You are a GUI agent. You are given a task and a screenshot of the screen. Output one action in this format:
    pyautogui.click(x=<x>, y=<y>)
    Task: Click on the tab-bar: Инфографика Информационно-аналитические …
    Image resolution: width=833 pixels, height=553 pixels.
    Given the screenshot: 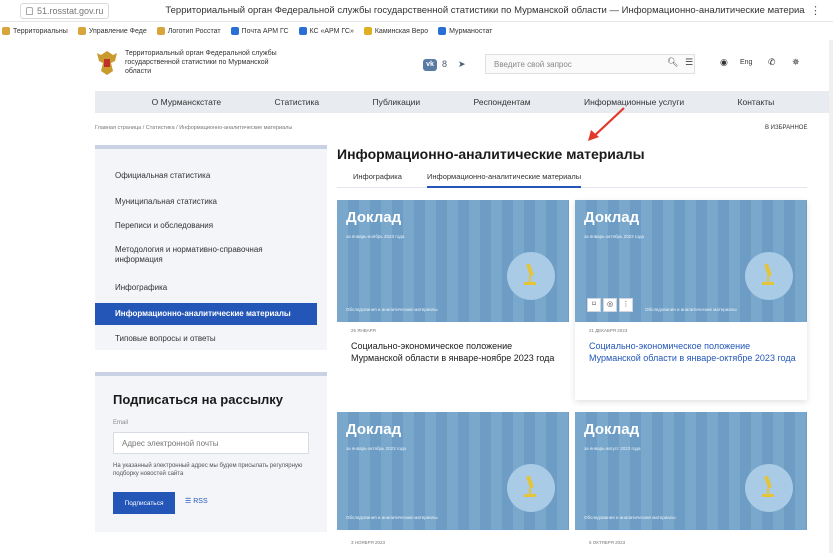 What is the action you would take?
    pyautogui.click(x=572, y=177)
    